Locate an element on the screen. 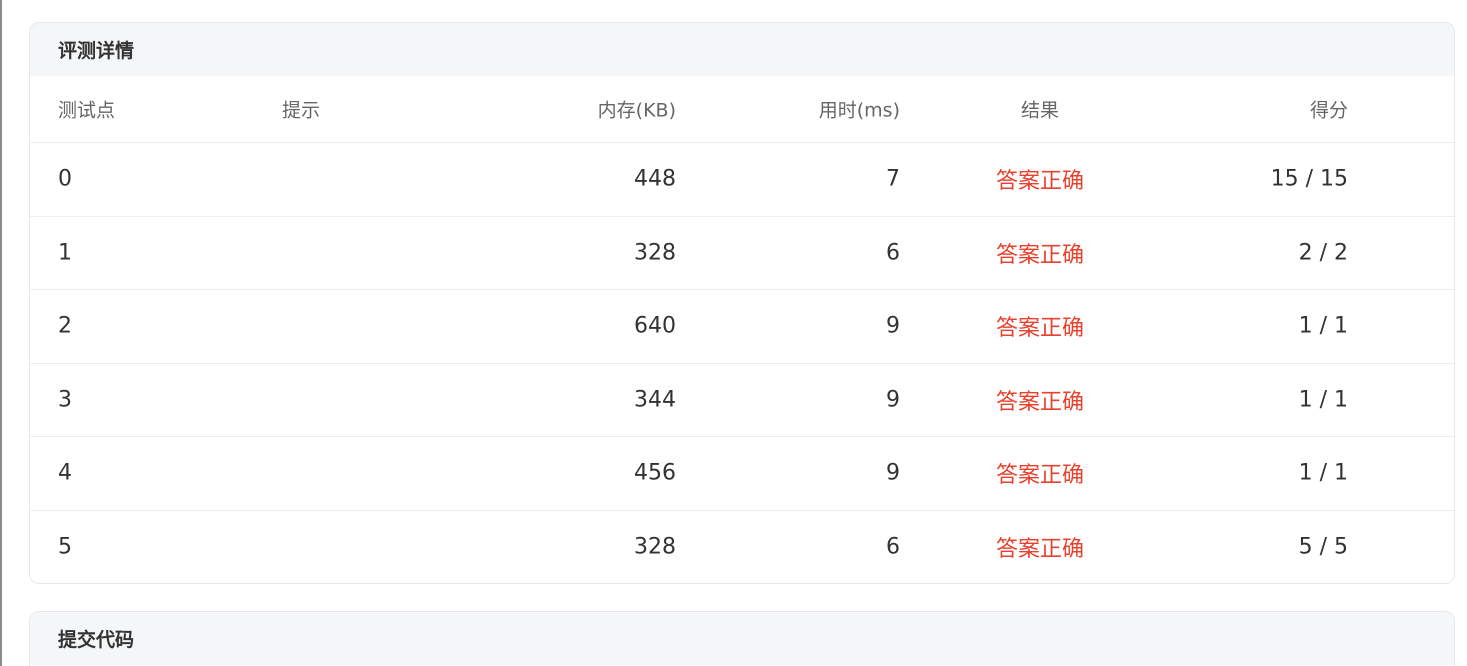 The image size is (1467, 666). table-row: 1 328 6 答案正确 2 / 2 is located at coordinates (742, 253).